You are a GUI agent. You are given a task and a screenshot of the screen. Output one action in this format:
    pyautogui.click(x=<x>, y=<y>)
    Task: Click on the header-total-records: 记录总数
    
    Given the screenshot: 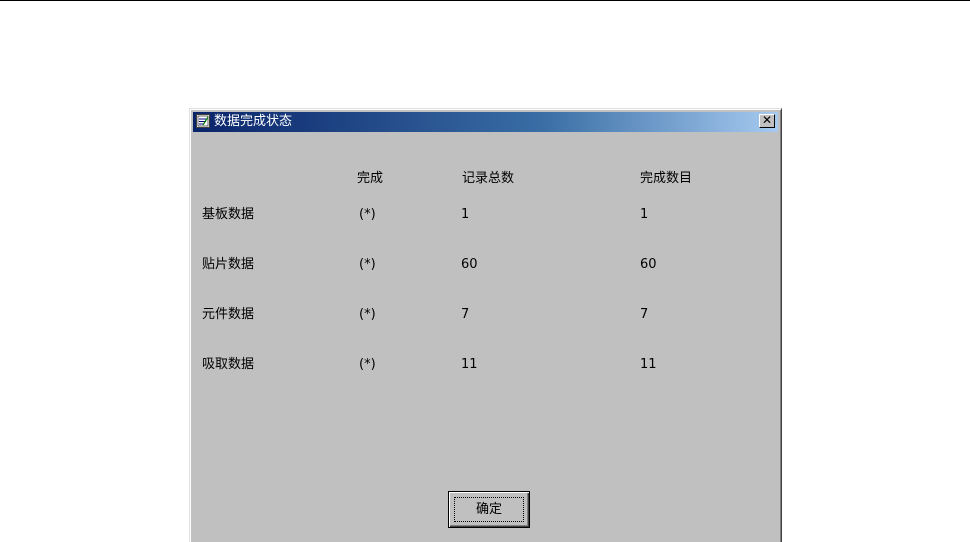 What is the action you would take?
    pyautogui.click(x=488, y=178)
    